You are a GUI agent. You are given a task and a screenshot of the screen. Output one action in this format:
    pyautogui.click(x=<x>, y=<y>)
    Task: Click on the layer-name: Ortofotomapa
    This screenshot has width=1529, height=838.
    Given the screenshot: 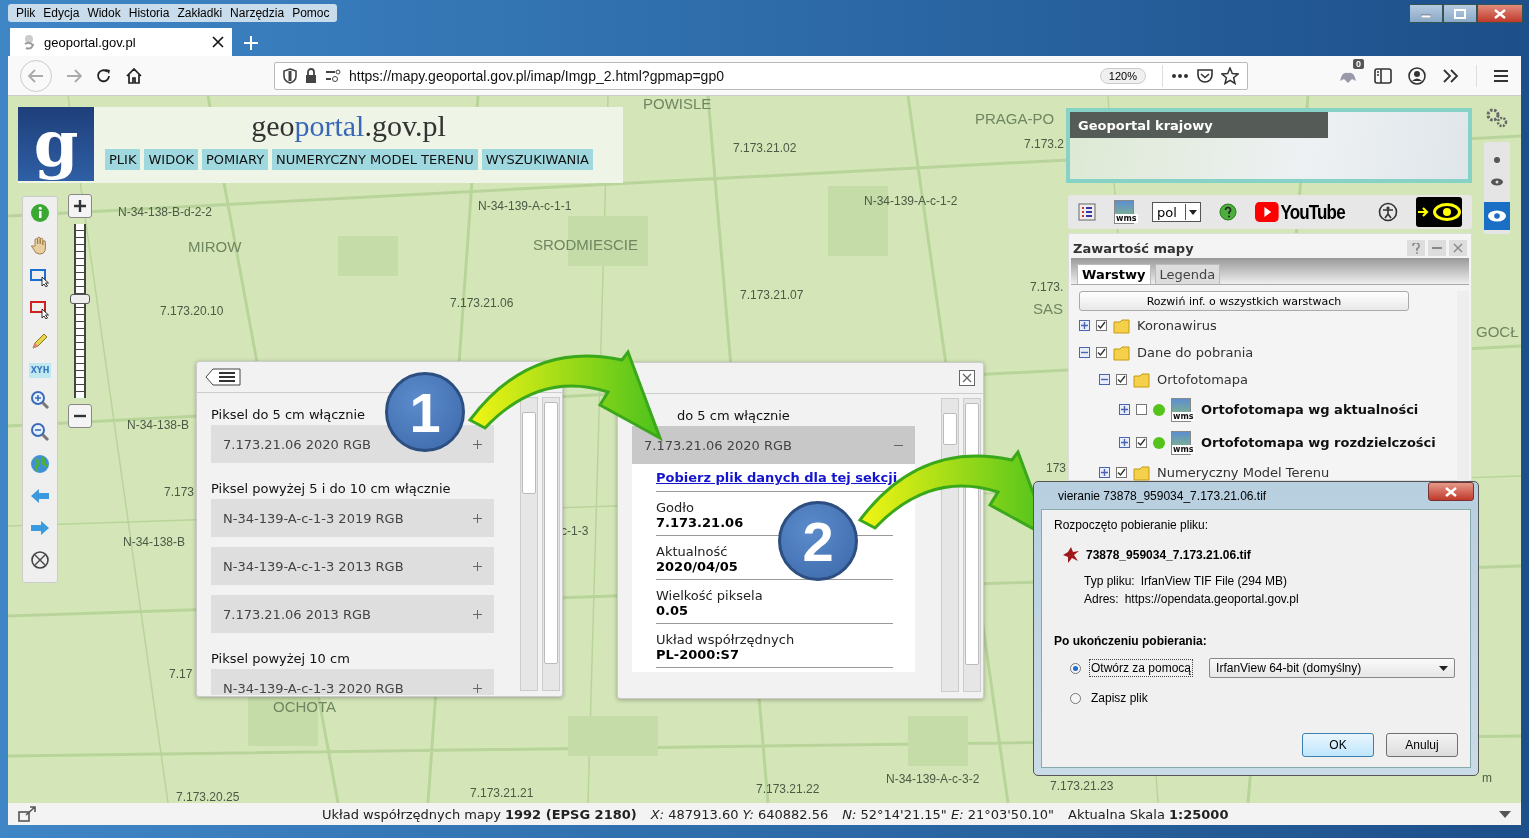 What is the action you would take?
    pyautogui.click(x=1203, y=379)
    